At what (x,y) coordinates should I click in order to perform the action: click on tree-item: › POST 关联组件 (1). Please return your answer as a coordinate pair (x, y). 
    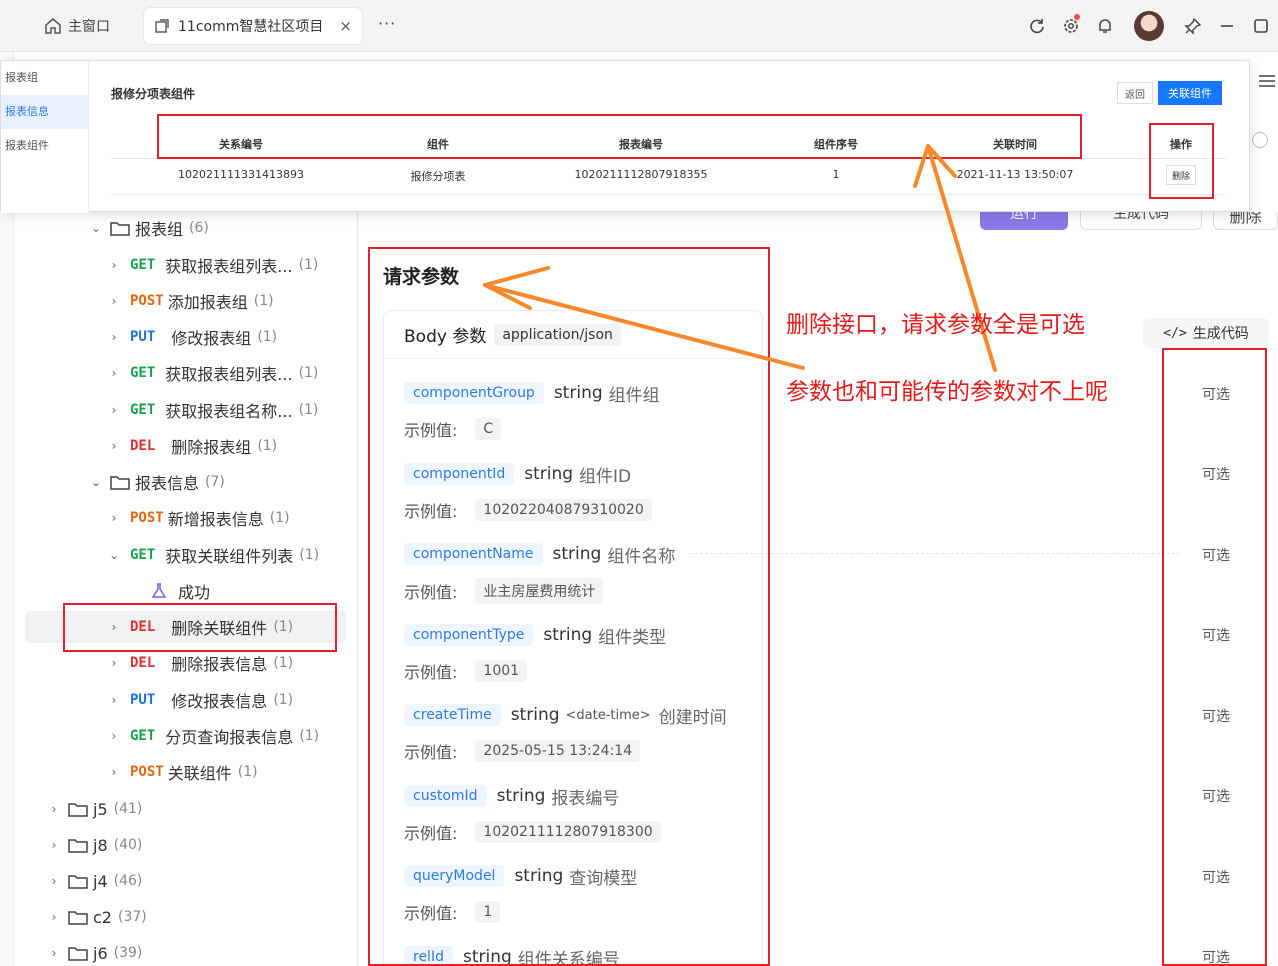
    Looking at the image, I should click on (186, 772).